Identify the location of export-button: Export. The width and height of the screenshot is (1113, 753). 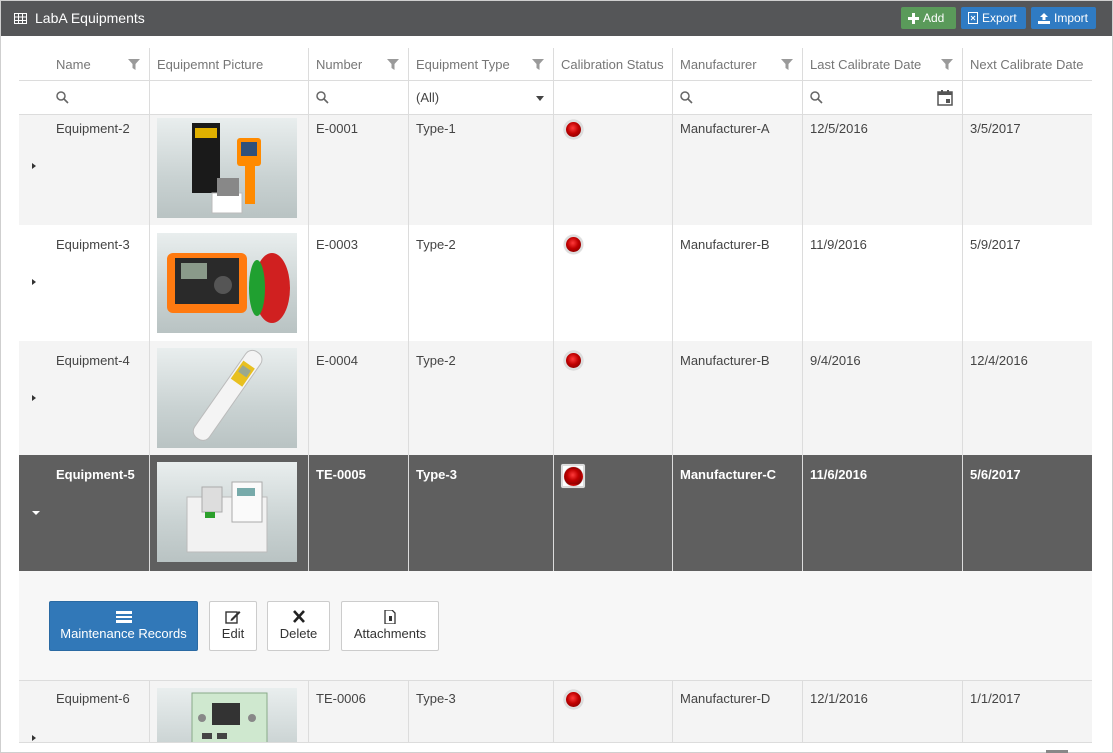
(993, 18).